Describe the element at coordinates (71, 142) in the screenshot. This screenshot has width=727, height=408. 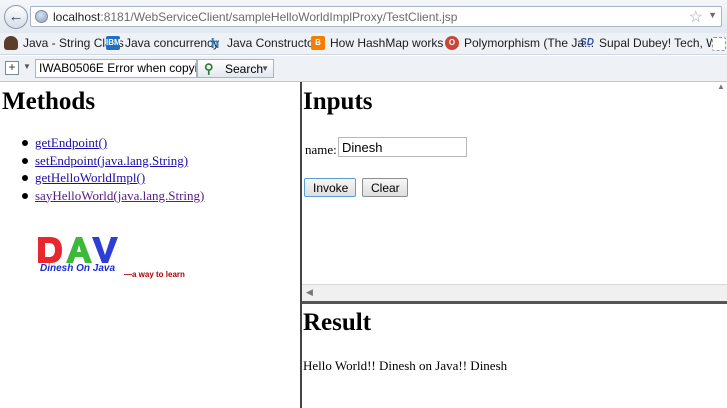
I see `method-link-get-endpoint: getEndpoint()` at that location.